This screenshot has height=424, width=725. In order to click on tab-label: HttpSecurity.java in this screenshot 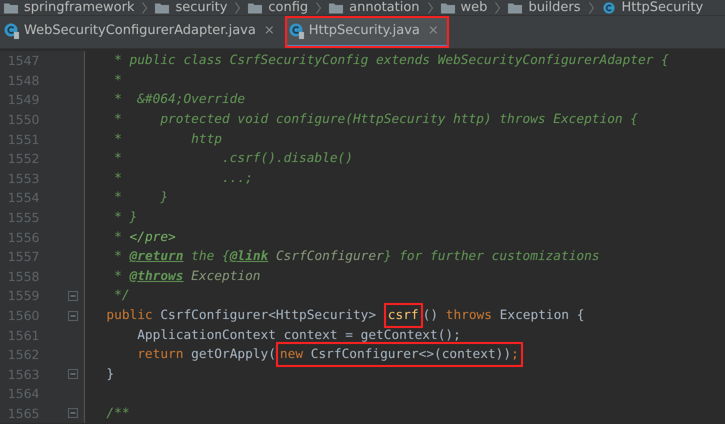, I will do `click(364, 30)`.